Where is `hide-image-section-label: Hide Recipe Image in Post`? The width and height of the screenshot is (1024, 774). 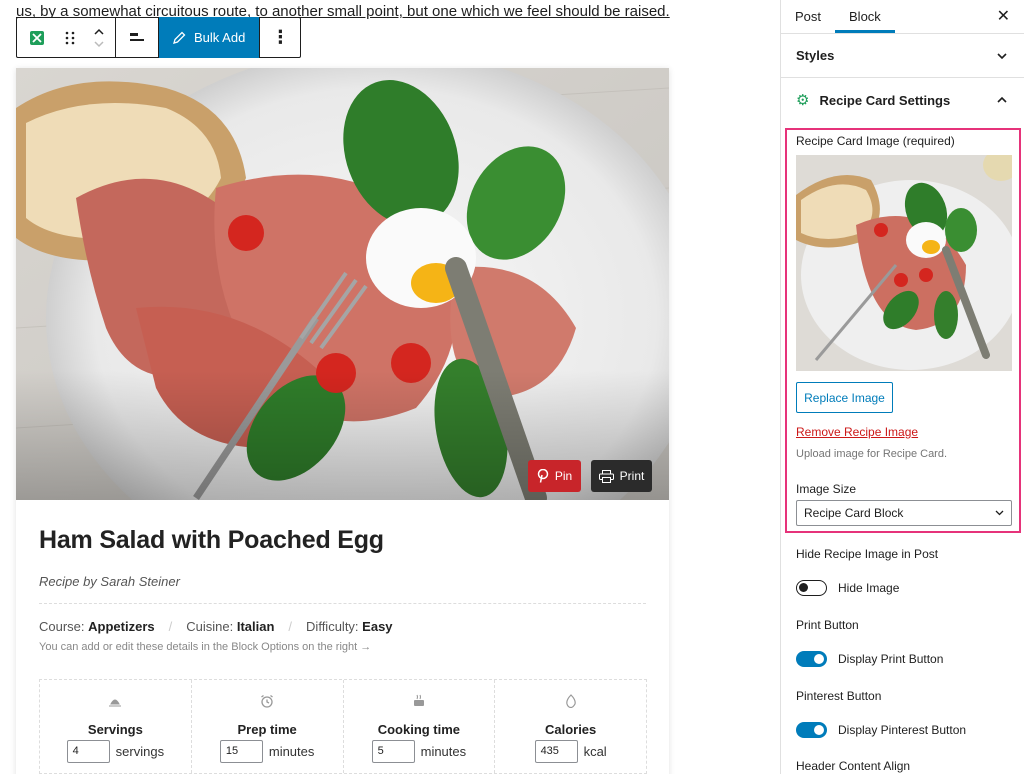 hide-image-section-label: Hide Recipe Image in Post is located at coordinates (867, 554).